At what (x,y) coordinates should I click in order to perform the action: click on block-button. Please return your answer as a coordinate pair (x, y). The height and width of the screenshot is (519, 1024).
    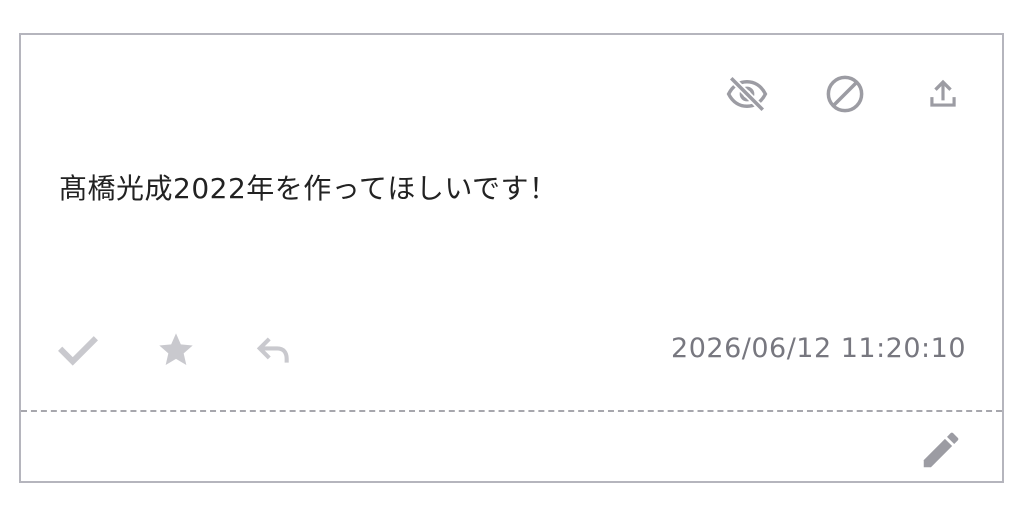
    Looking at the image, I should click on (845, 94).